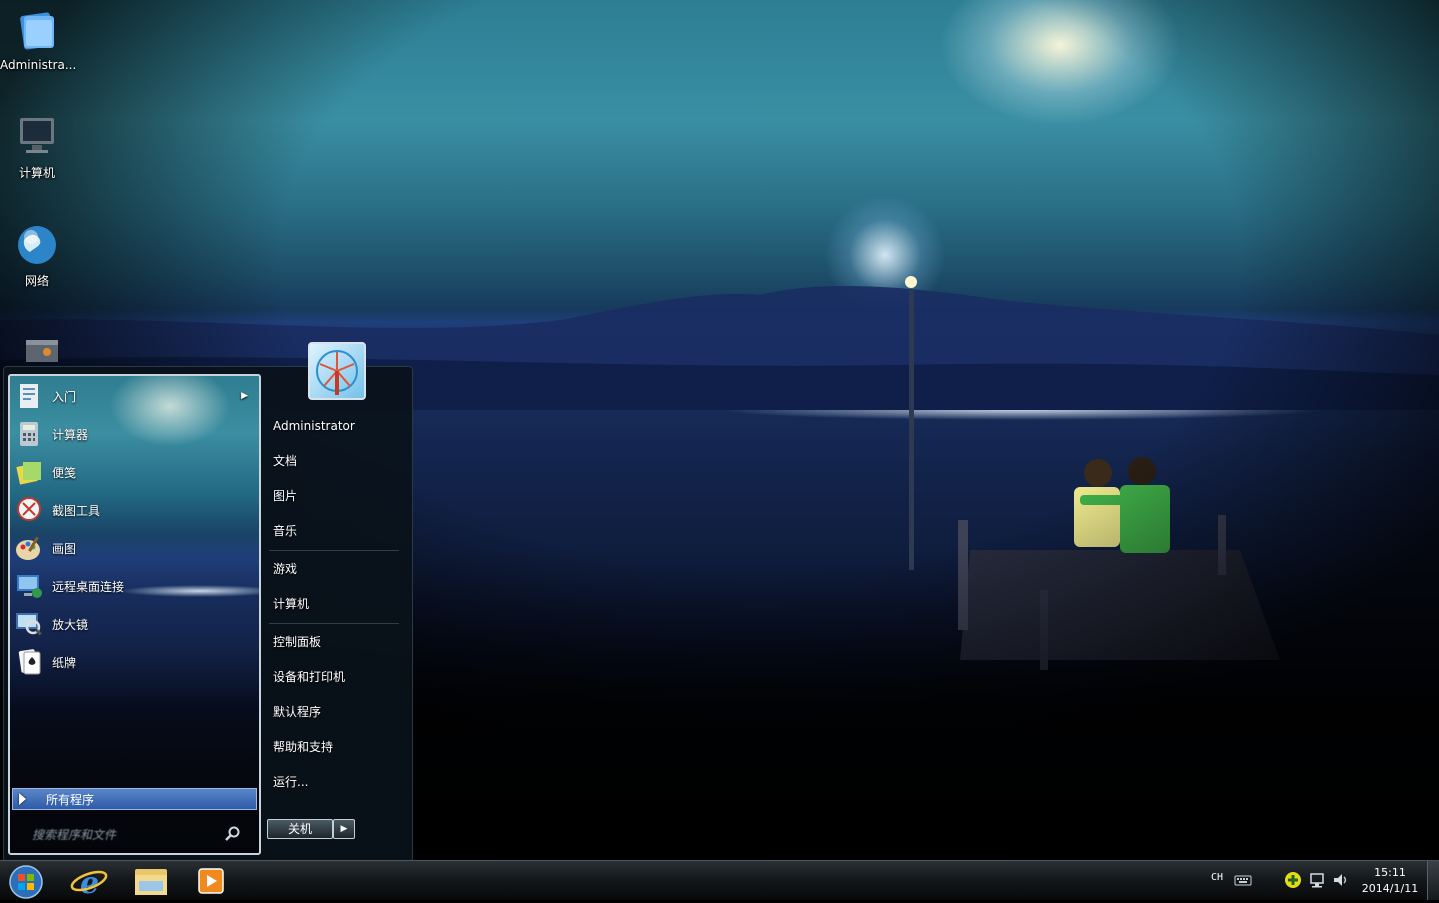  What do you see at coordinates (29, 662) in the screenshot?
I see `solitaire-icon` at bounding box center [29, 662].